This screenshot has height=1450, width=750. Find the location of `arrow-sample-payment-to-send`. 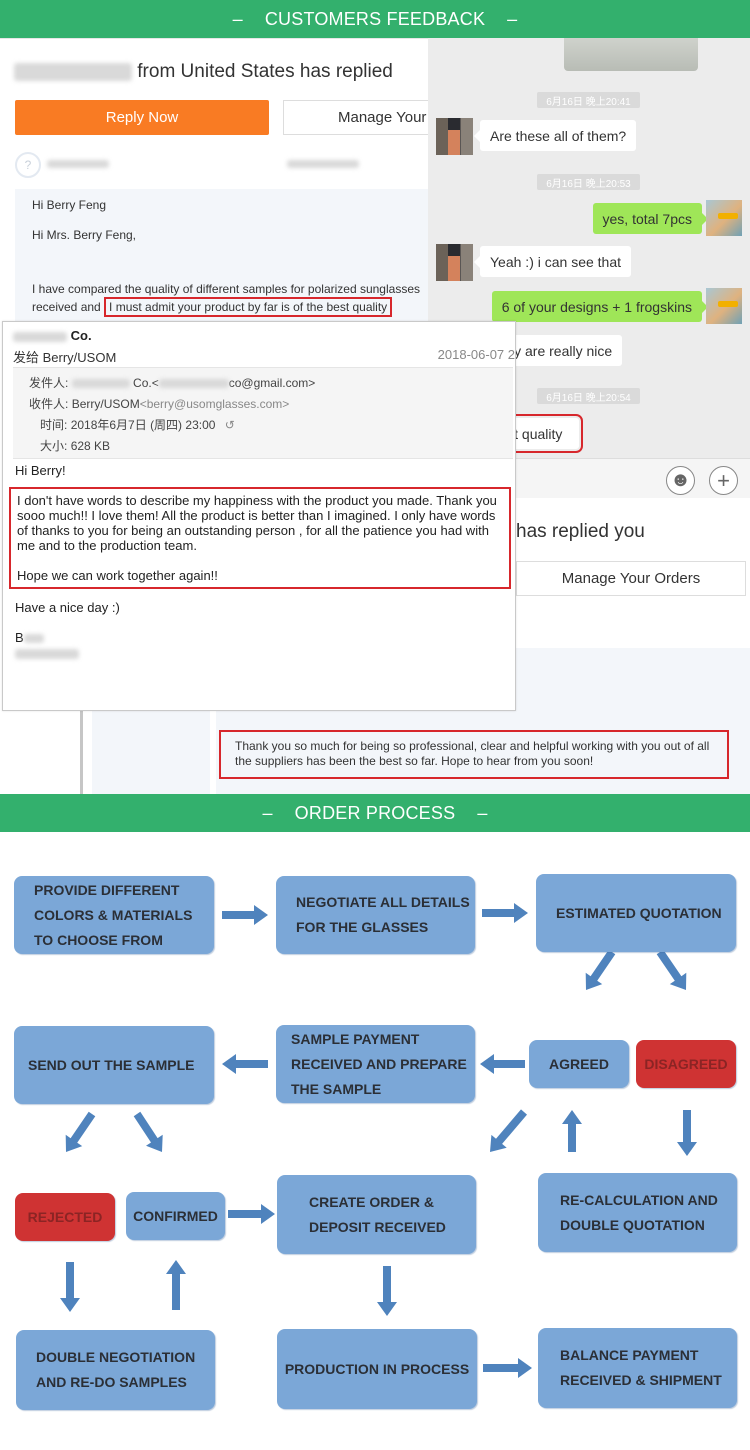

arrow-sample-payment-to-send is located at coordinates (245, 1064).